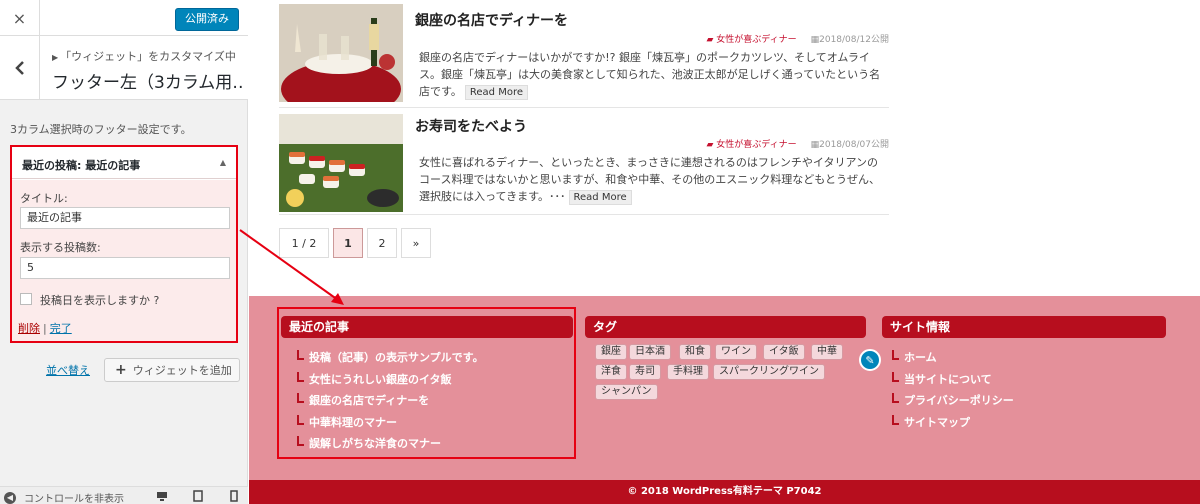 The height and width of the screenshot is (504, 1200). I want to click on caret-up-icon: ▲, so click(223, 162).